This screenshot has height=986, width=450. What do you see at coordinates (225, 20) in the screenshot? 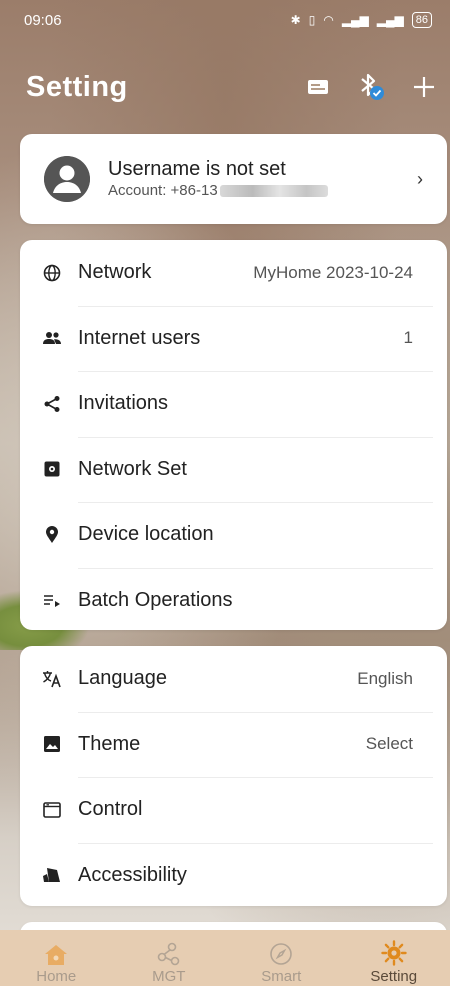
I see `status-bar: 09:06 ✱ ▯ ◠ ▂▄▆ ▂▄▆ 86` at bounding box center [225, 20].